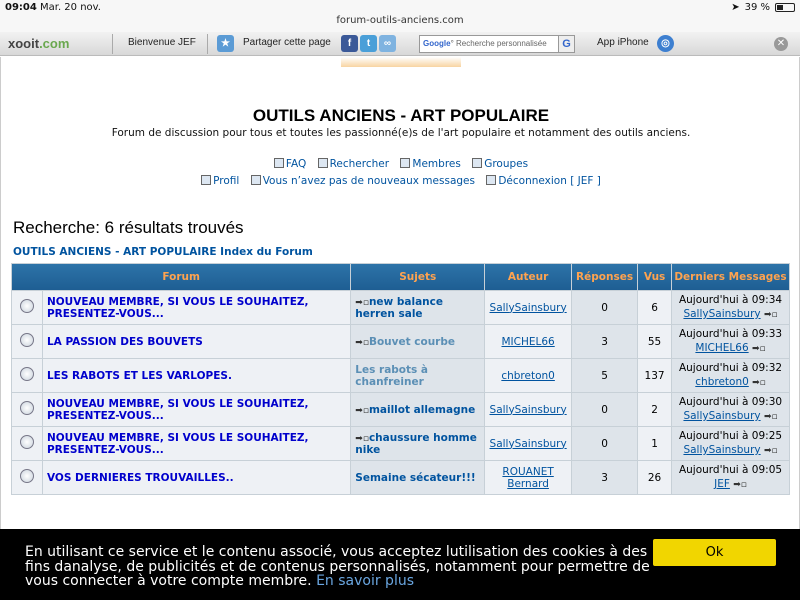  I want to click on author-link: chbreton0, so click(528, 376).